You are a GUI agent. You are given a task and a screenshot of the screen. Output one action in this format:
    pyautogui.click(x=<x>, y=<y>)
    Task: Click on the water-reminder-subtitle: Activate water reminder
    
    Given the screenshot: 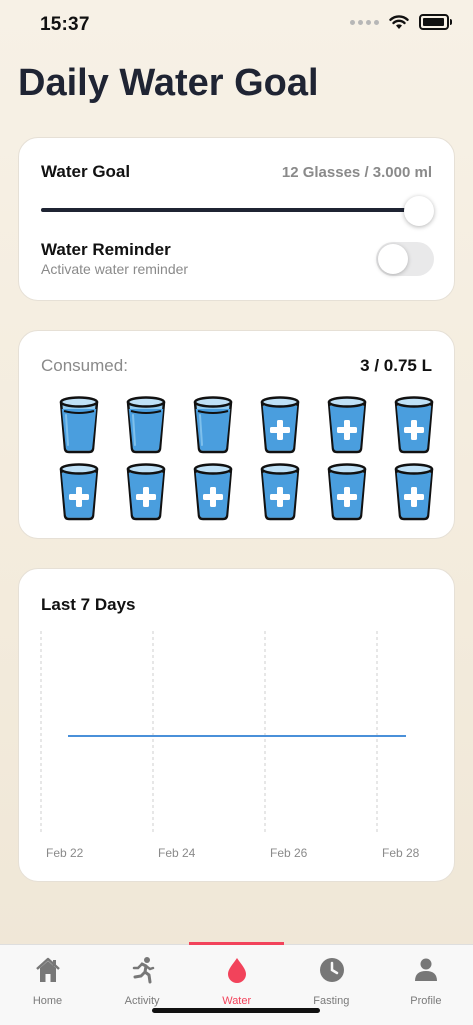 What is the action you would take?
    pyautogui.click(x=115, y=269)
    